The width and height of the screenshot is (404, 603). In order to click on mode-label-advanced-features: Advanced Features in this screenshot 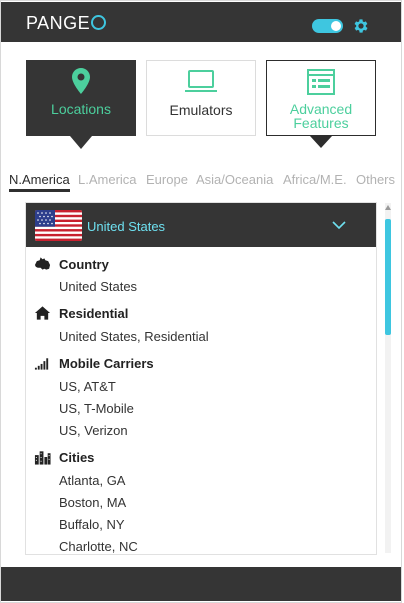, I will do `click(321, 116)`.